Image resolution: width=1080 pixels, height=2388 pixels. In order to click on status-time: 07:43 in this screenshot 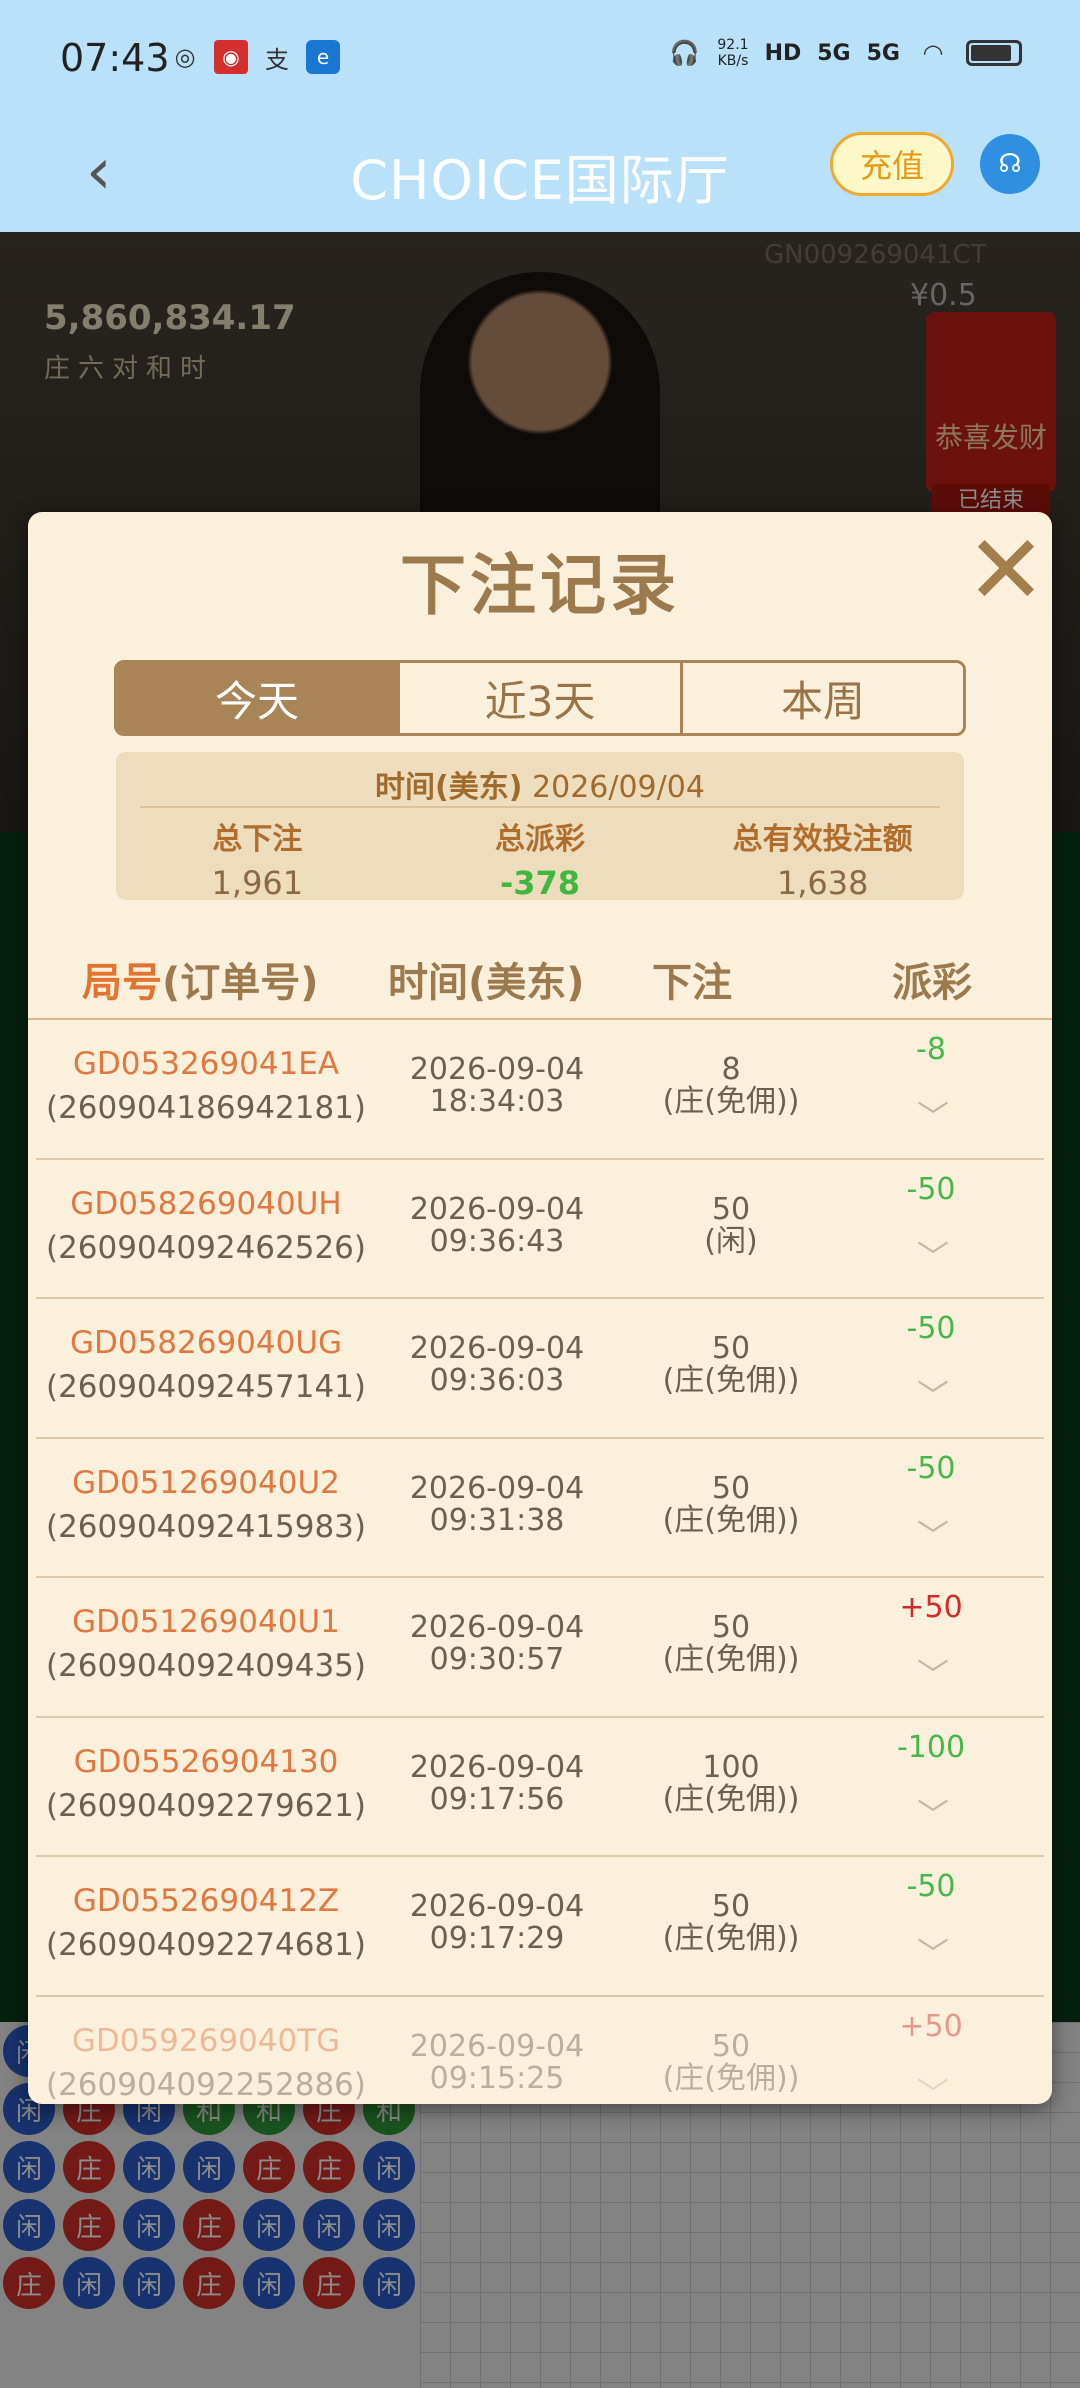, I will do `click(115, 58)`.